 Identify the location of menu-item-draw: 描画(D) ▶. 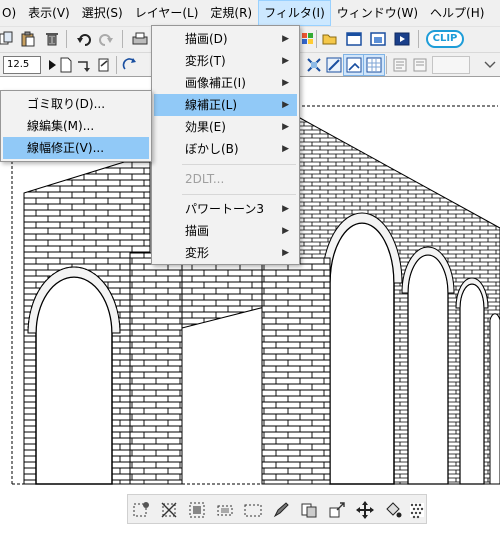
(225, 39).